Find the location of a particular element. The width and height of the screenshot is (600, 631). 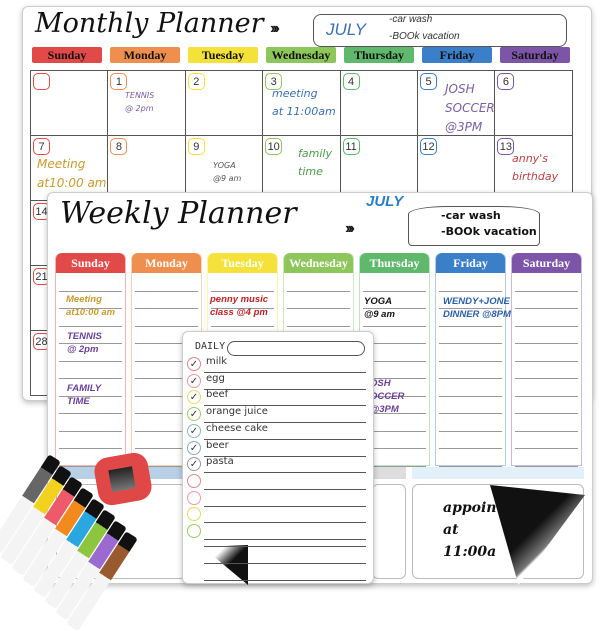

monthly-day-header: Saturday is located at coordinates (535, 55).